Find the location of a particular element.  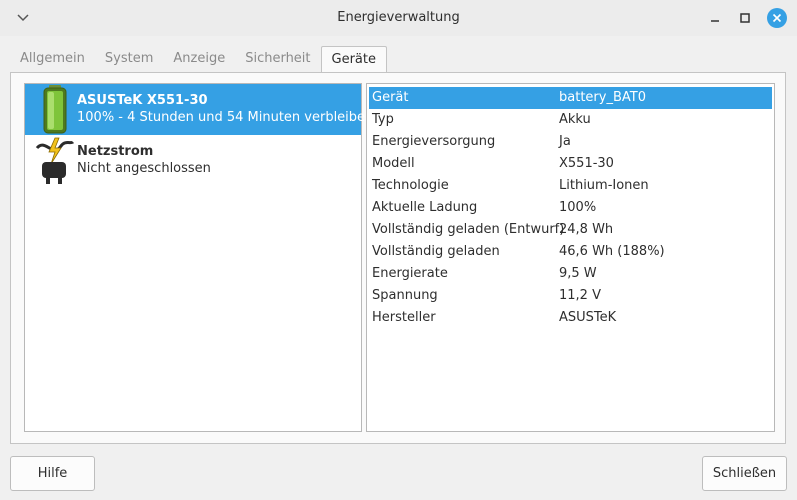

close-button: Schließen is located at coordinates (744, 473).